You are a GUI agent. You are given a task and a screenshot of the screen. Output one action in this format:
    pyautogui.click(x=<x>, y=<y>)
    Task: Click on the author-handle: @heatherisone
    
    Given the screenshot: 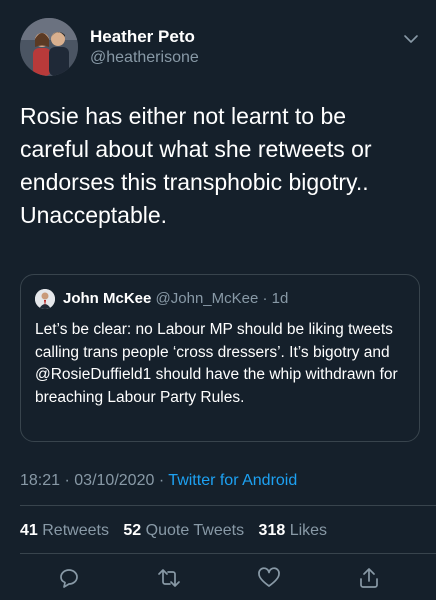 What is the action you would take?
    pyautogui.click(x=144, y=58)
    